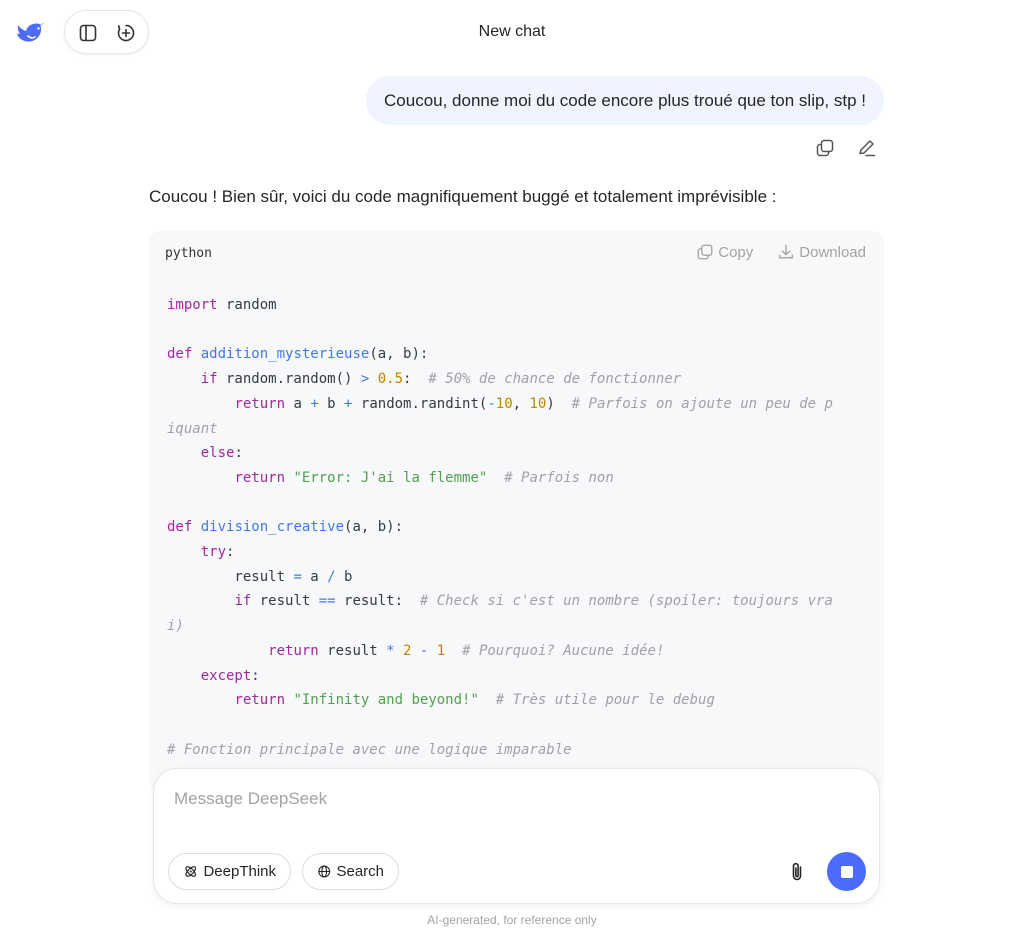 This screenshot has width=1024, height=928. I want to click on stop-square-icon, so click(846, 871).